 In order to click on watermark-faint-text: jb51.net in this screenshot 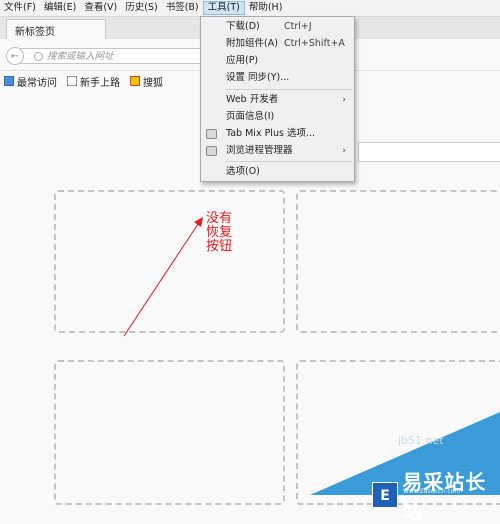, I will do `click(421, 440)`.